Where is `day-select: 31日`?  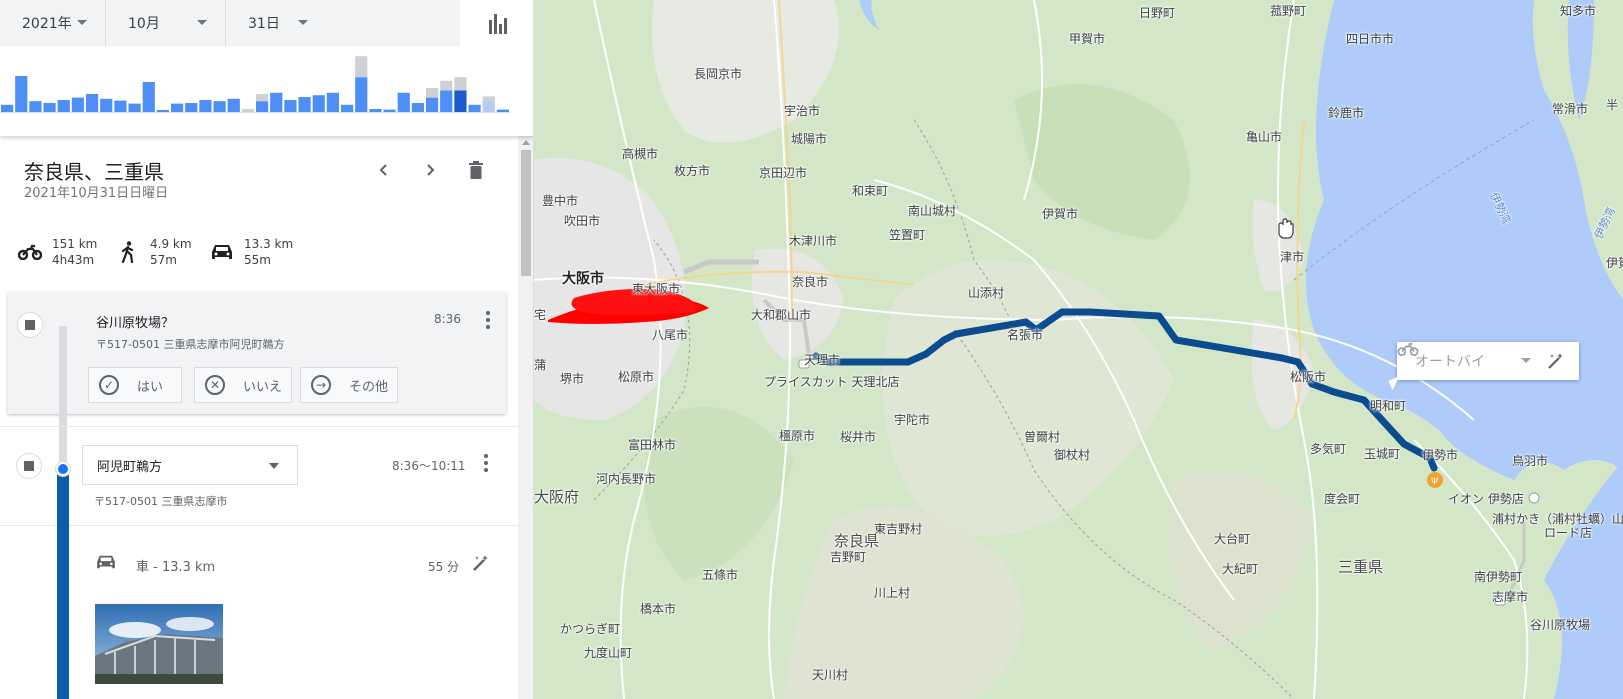
day-select: 31日 is located at coordinates (276, 23).